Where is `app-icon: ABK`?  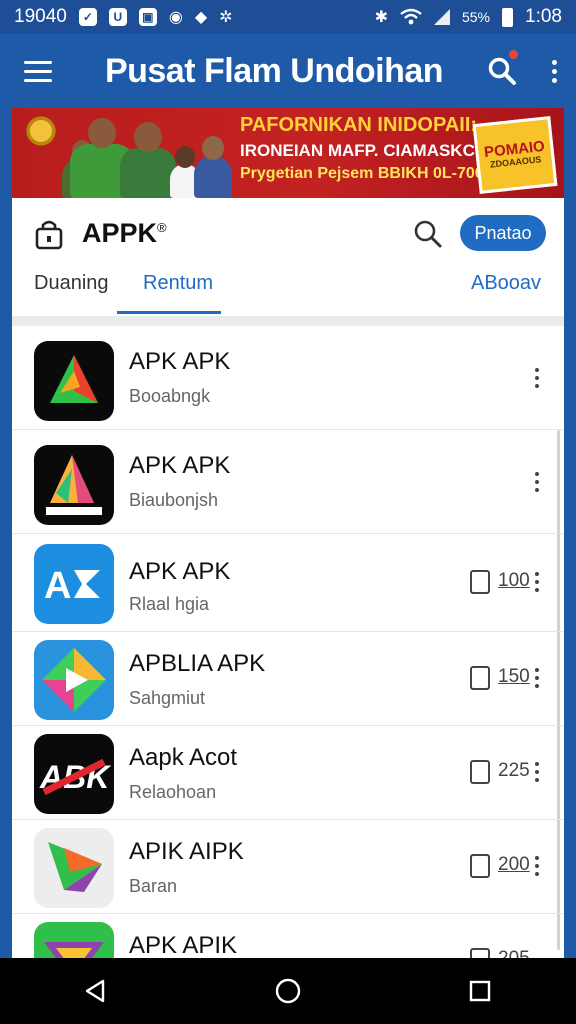
app-icon: ABK is located at coordinates (74, 774).